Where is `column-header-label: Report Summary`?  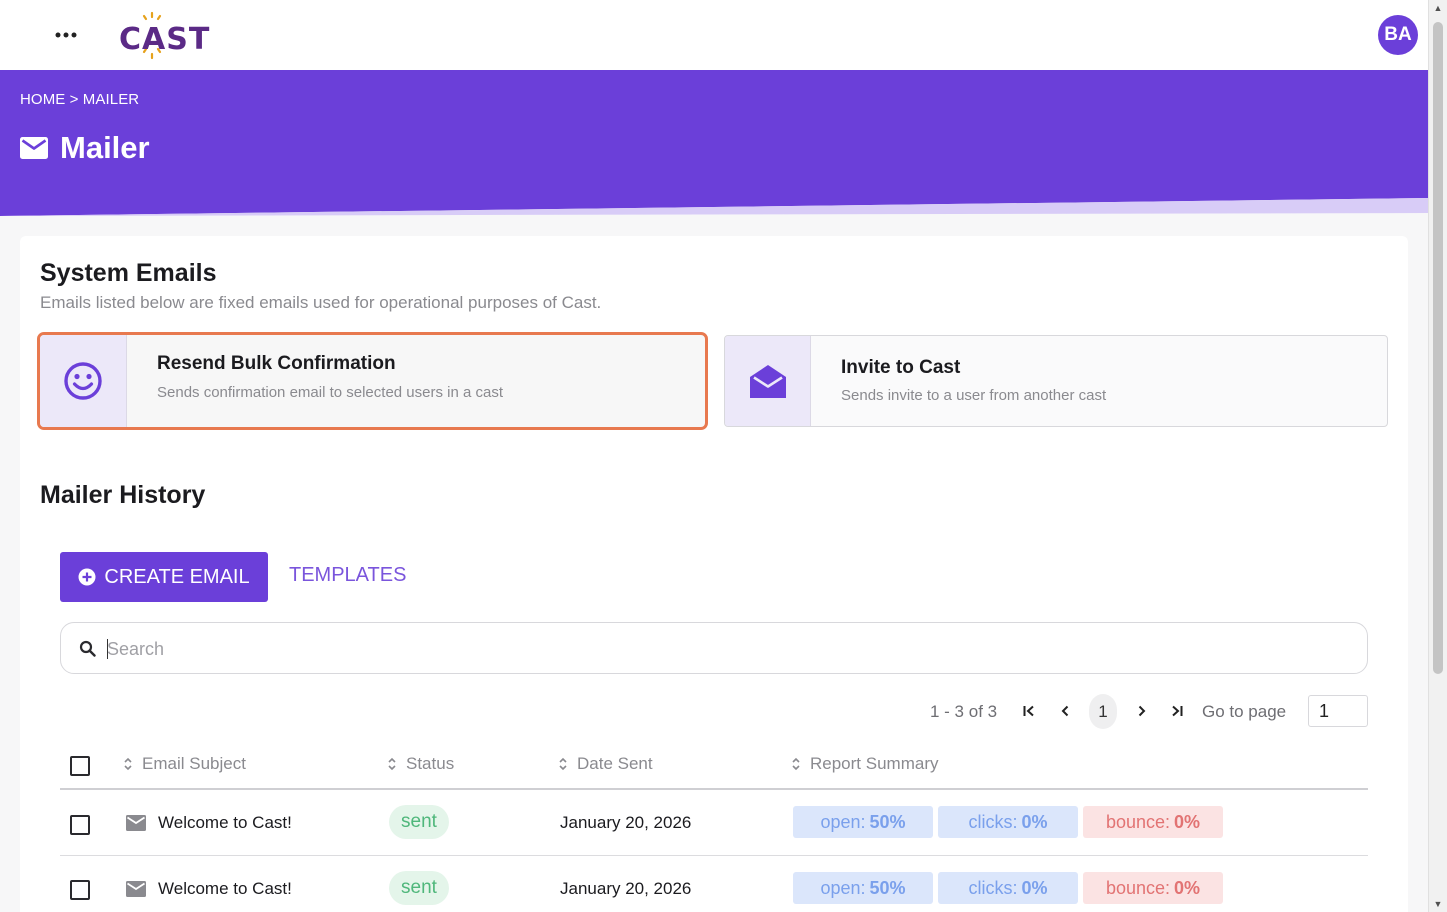
column-header-label: Report Summary is located at coordinates (874, 763).